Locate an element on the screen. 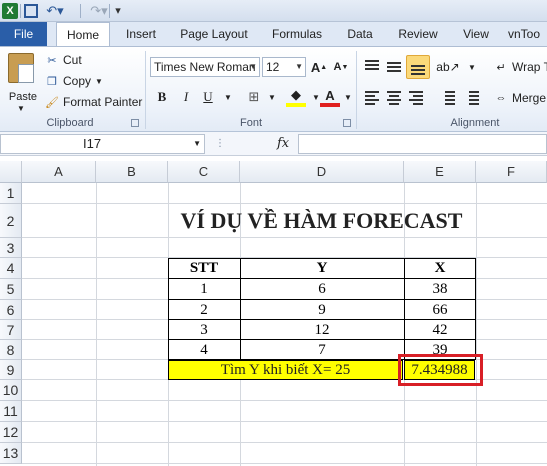 The image size is (547, 466). align-right-icon is located at coordinates (416, 98).